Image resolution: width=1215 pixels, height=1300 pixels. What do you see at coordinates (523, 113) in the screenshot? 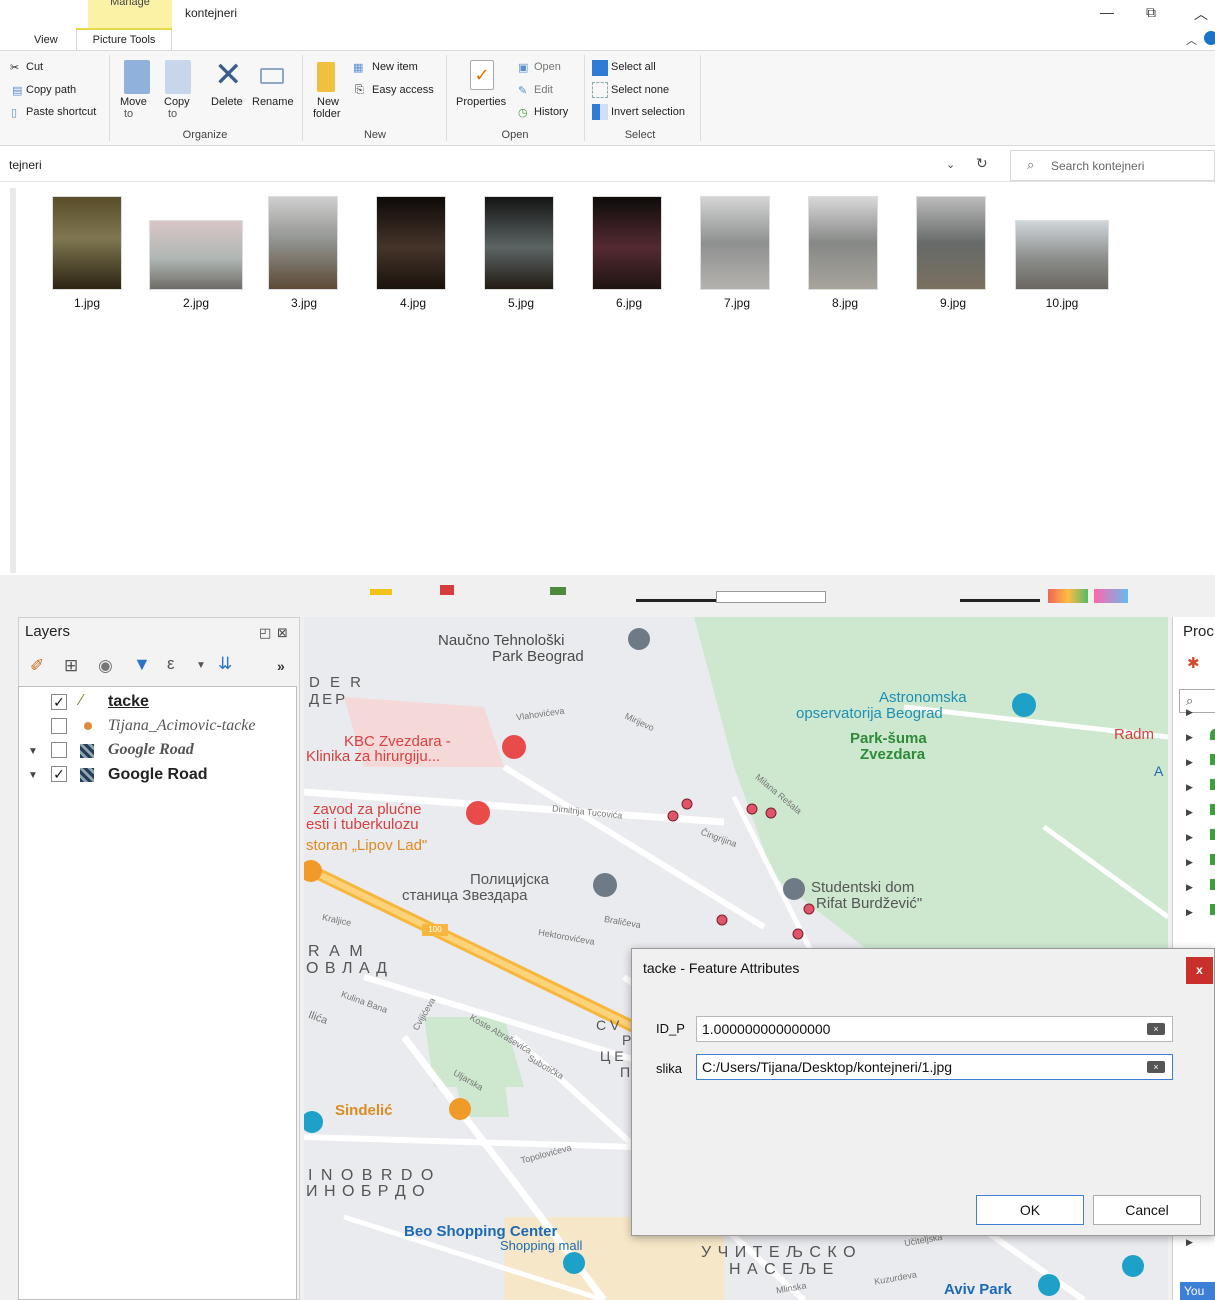
I see `history-icon: ◷` at bounding box center [523, 113].